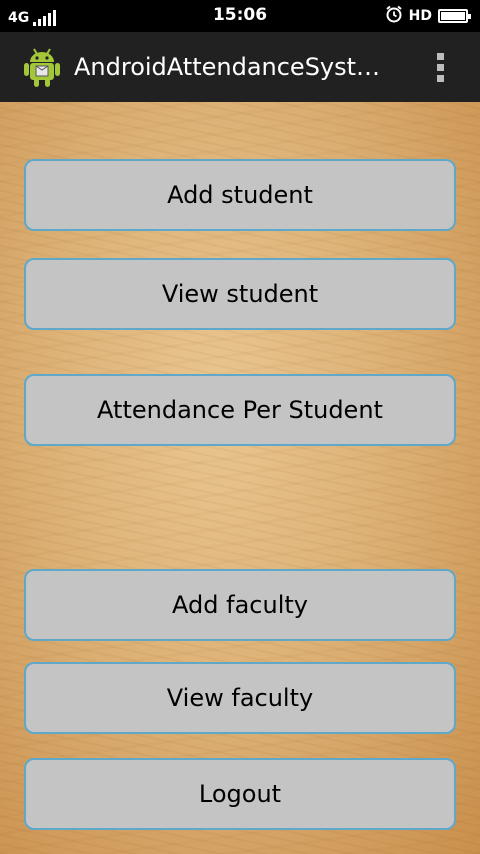 This screenshot has height=854, width=480. I want to click on attendance-per-student-button: Attendance Per Student, so click(240, 410).